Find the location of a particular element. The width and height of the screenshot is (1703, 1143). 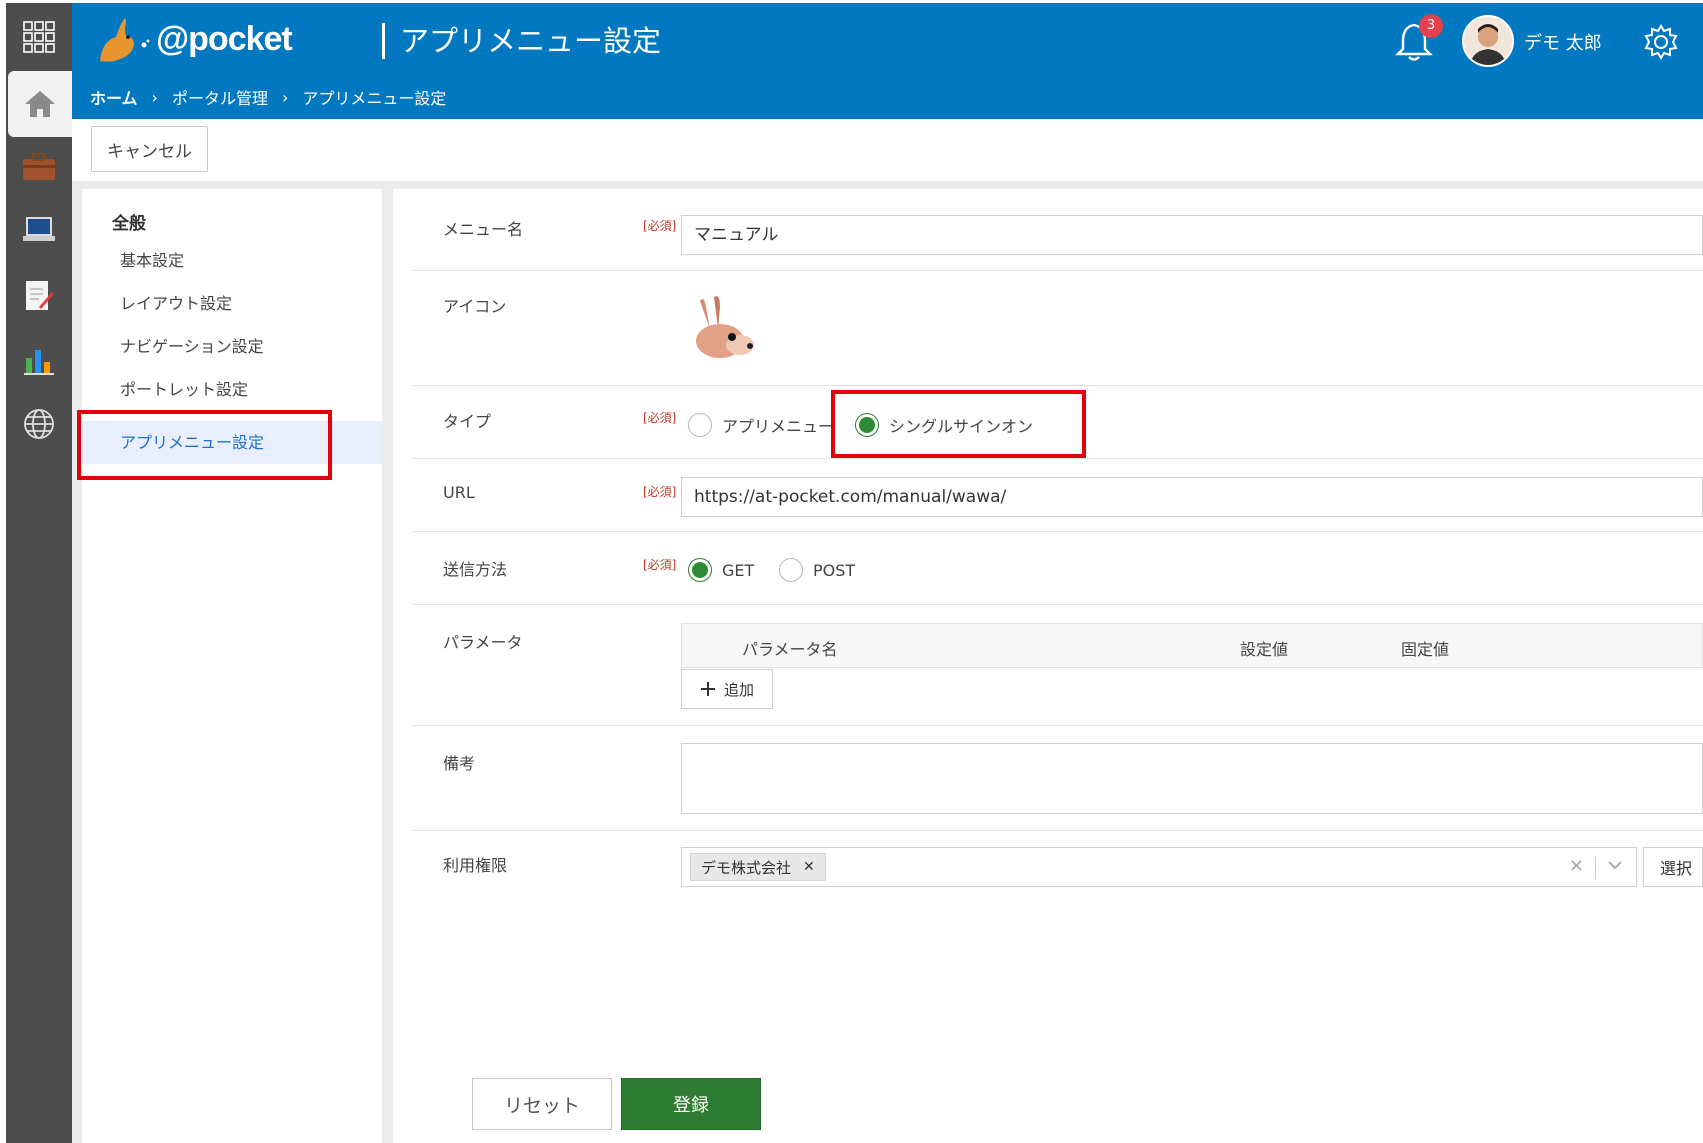

menu-name-label: メニュー名 is located at coordinates (483, 229).